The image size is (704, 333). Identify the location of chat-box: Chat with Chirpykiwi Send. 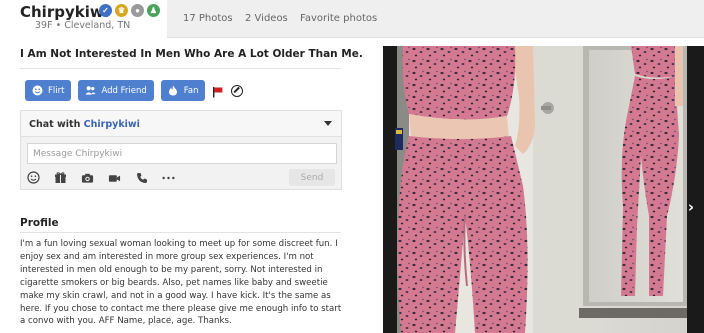
(181, 150).